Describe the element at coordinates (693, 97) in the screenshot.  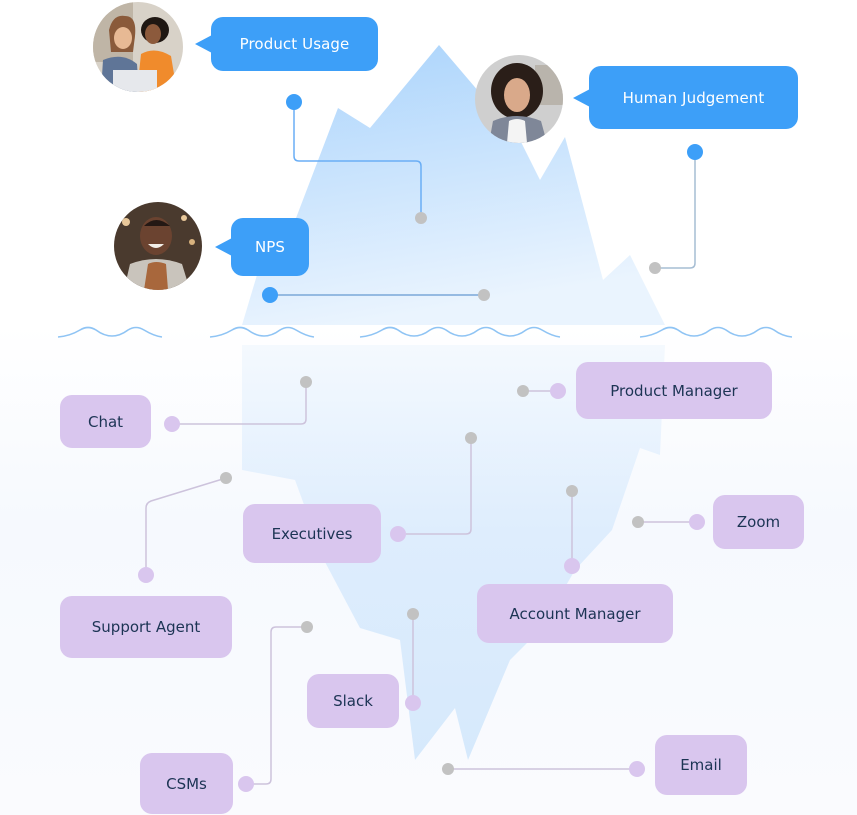
I see `callout-label: Human Judgement` at that location.